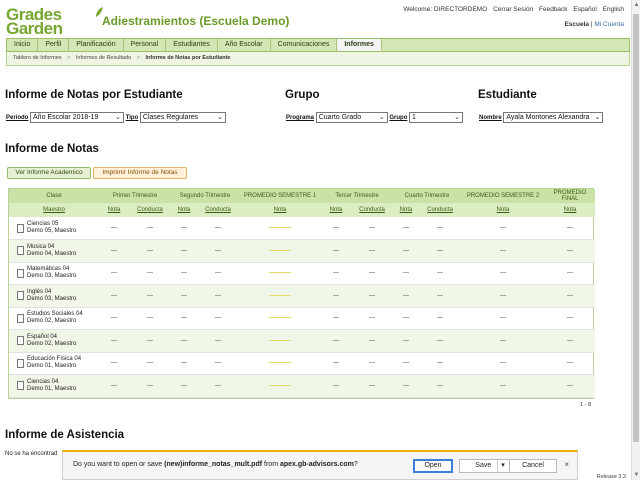  I want to click on scroll-up-icon: ▲, so click(636, 5).